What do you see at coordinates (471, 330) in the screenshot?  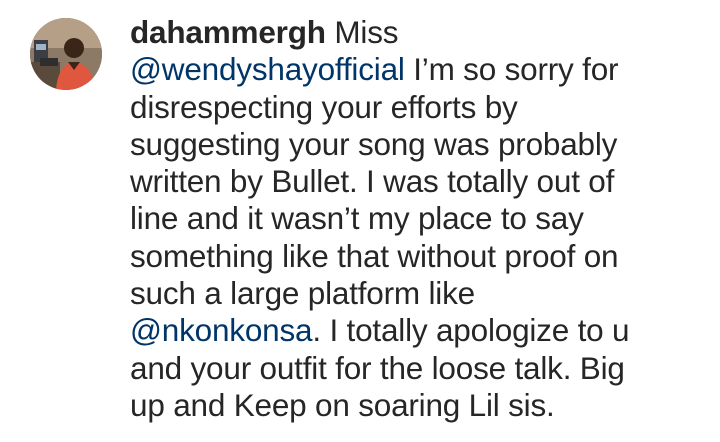 I see `comment-text-span: . I totally apologize to u` at bounding box center [471, 330].